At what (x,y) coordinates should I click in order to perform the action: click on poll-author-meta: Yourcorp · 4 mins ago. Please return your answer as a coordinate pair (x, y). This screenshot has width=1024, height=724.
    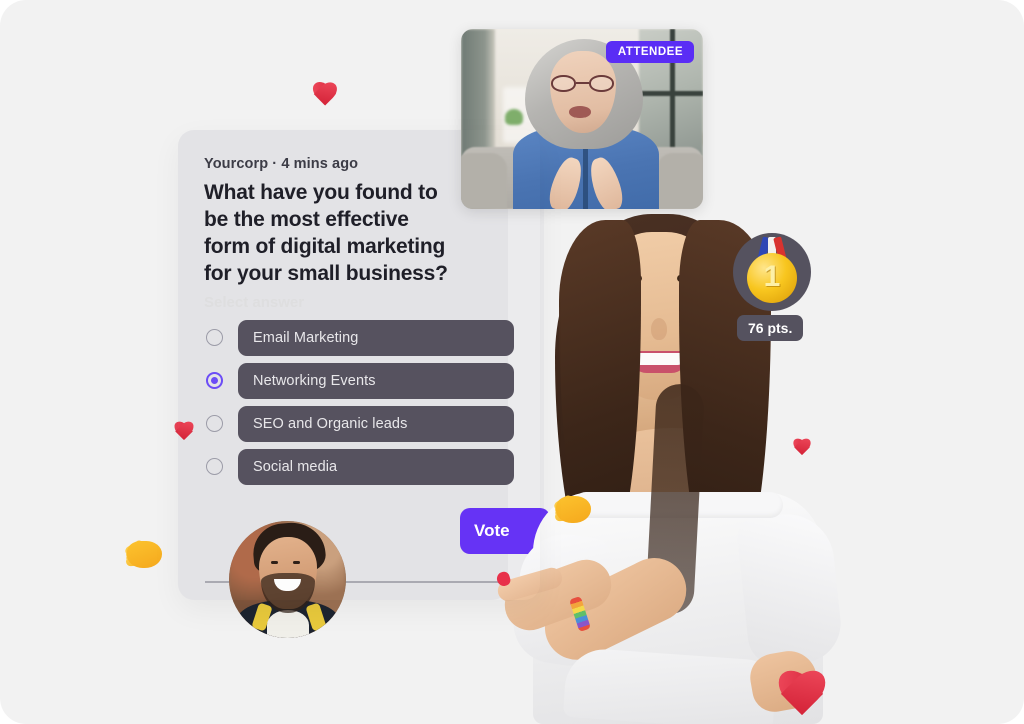
    Looking at the image, I should click on (281, 164).